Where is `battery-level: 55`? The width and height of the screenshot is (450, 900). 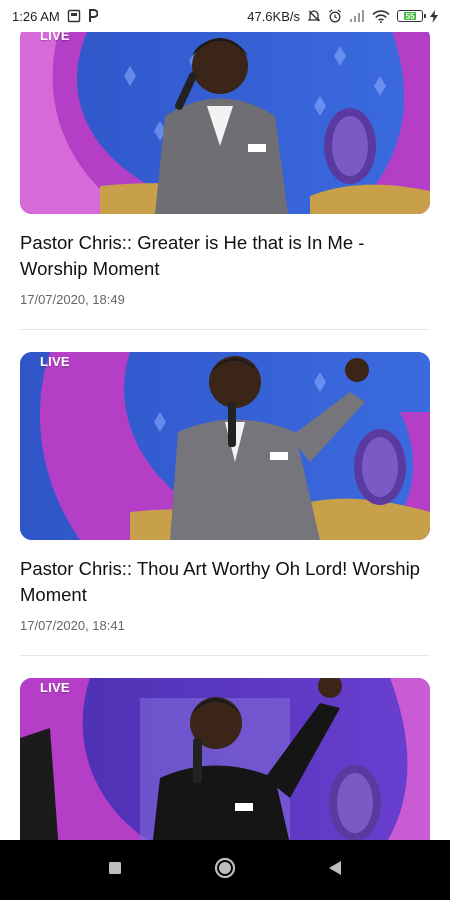 battery-level: 55 is located at coordinates (410, 16).